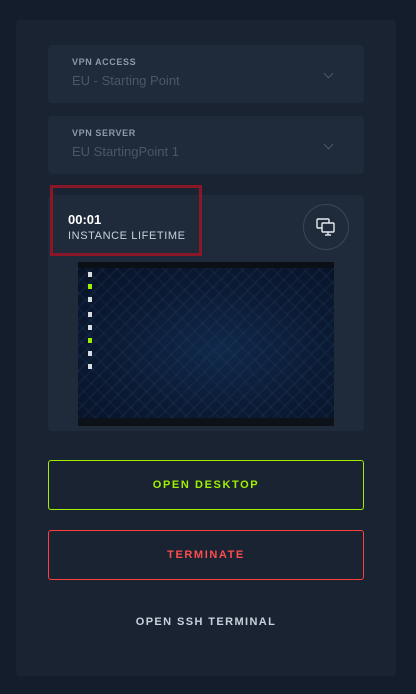 The image size is (416, 694). I want to click on preview-desktop-wallpaper, so click(206, 343).